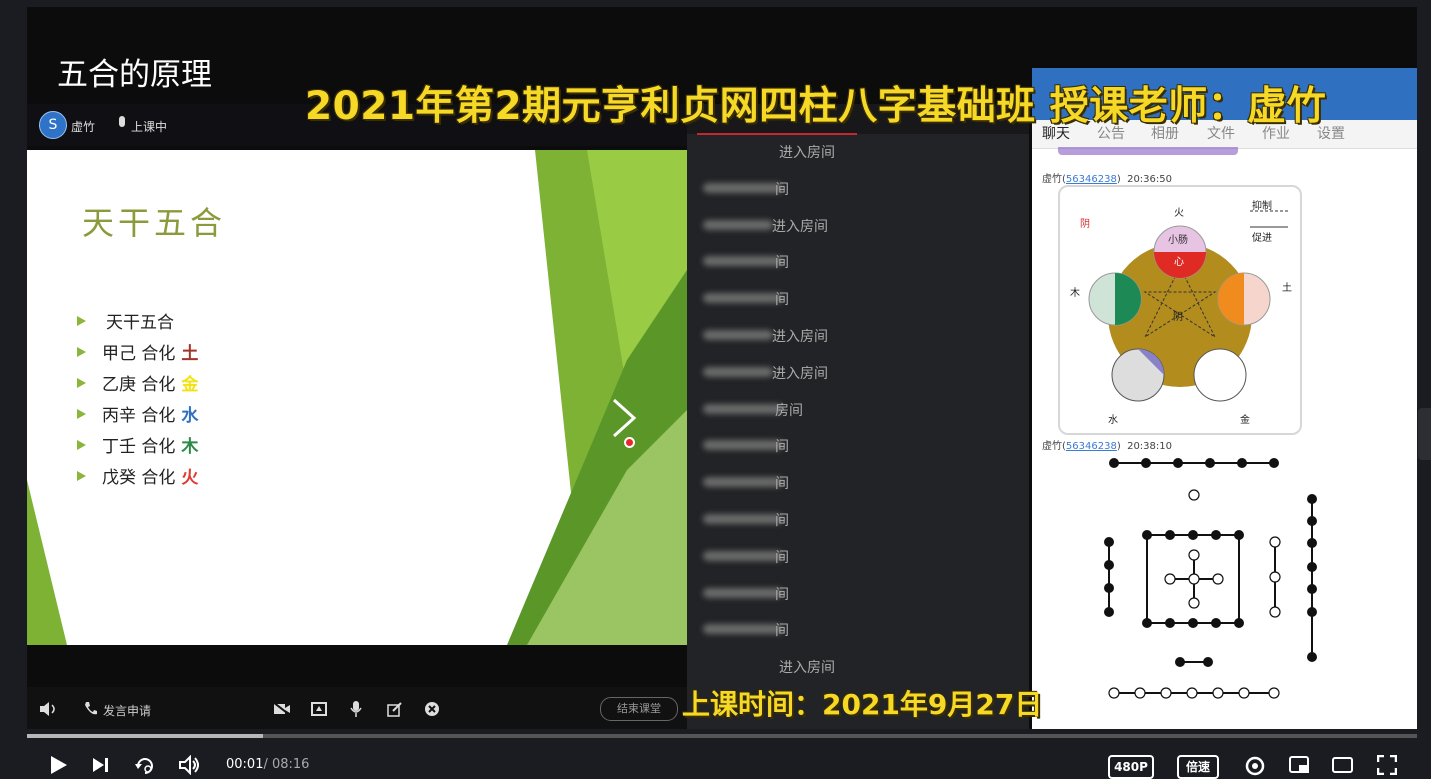  What do you see at coordinates (101, 765) in the screenshot?
I see `next-video-icon` at bounding box center [101, 765].